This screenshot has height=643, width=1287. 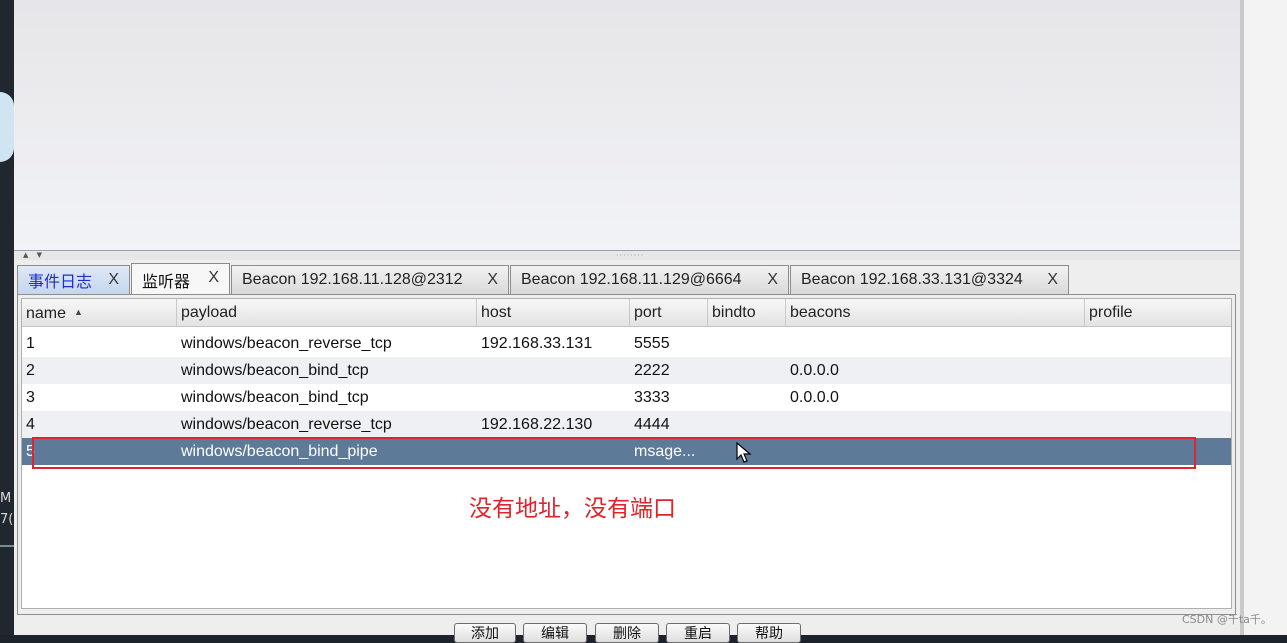 What do you see at coordinates (7, 317) in the screenshot?
I see `desktop-left-edge: M 7(` at bounding box center [7, 317].